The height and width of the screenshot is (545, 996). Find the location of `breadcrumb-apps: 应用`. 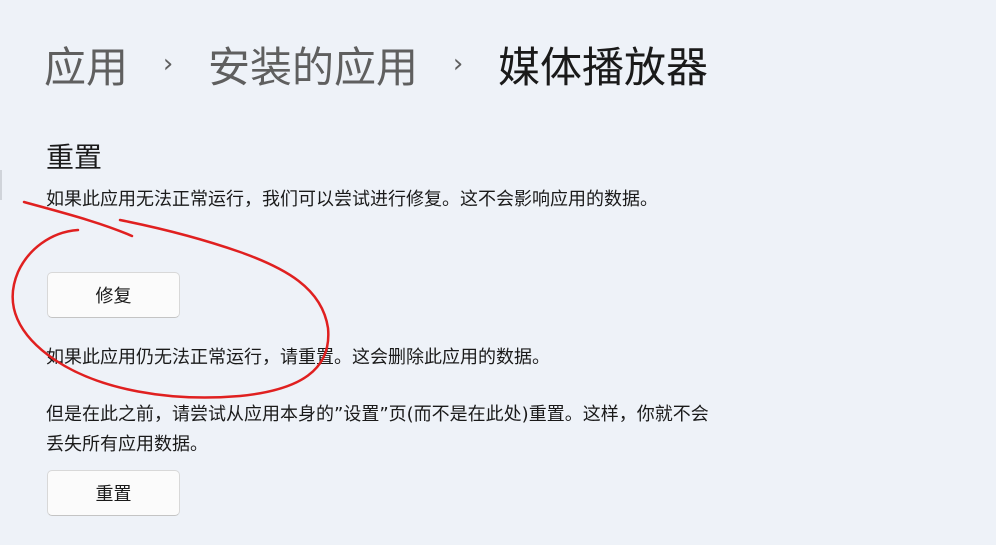

breadcrumb-apps: 应用 is located at coordinates (86, 64).